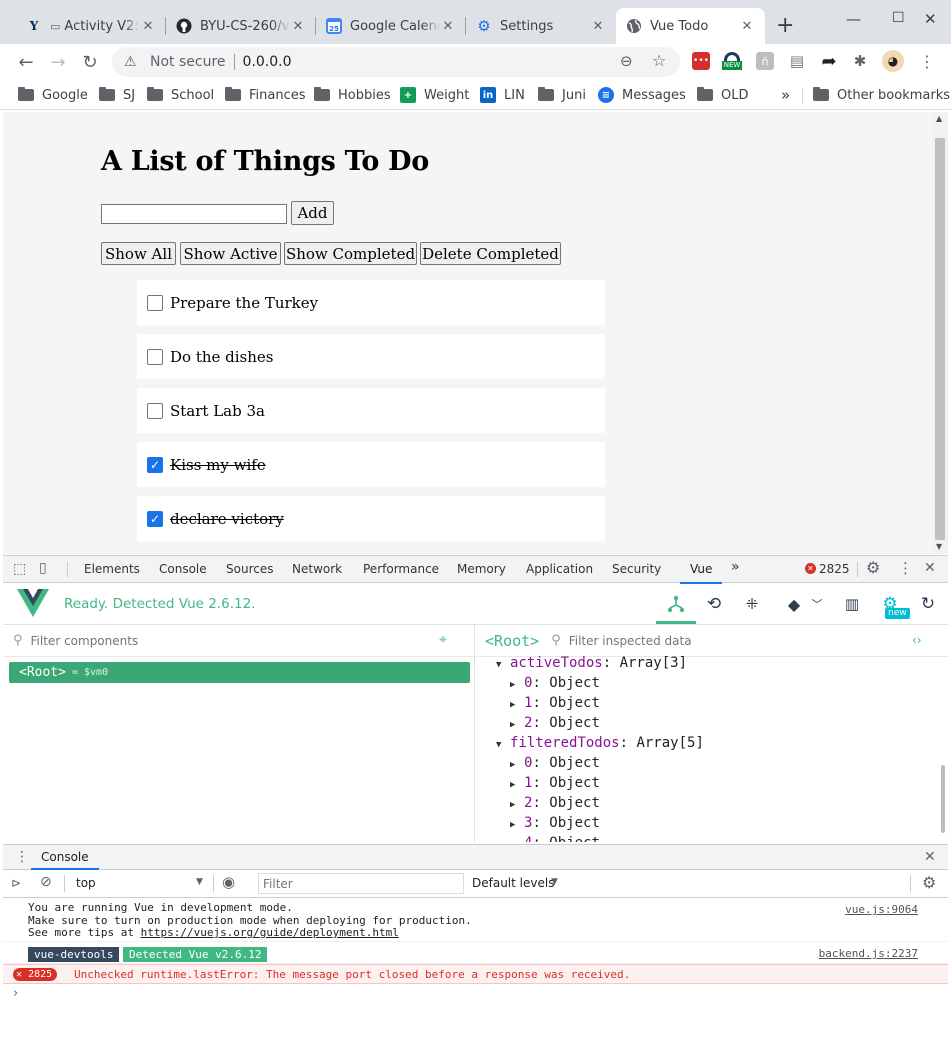 The height and width of the screenshot is (1047, 951). What do you see at coordinates (752, 604) in the screenshot?
I see `vuex-dots-icon: ⁜` at bounding box center [752, 604].